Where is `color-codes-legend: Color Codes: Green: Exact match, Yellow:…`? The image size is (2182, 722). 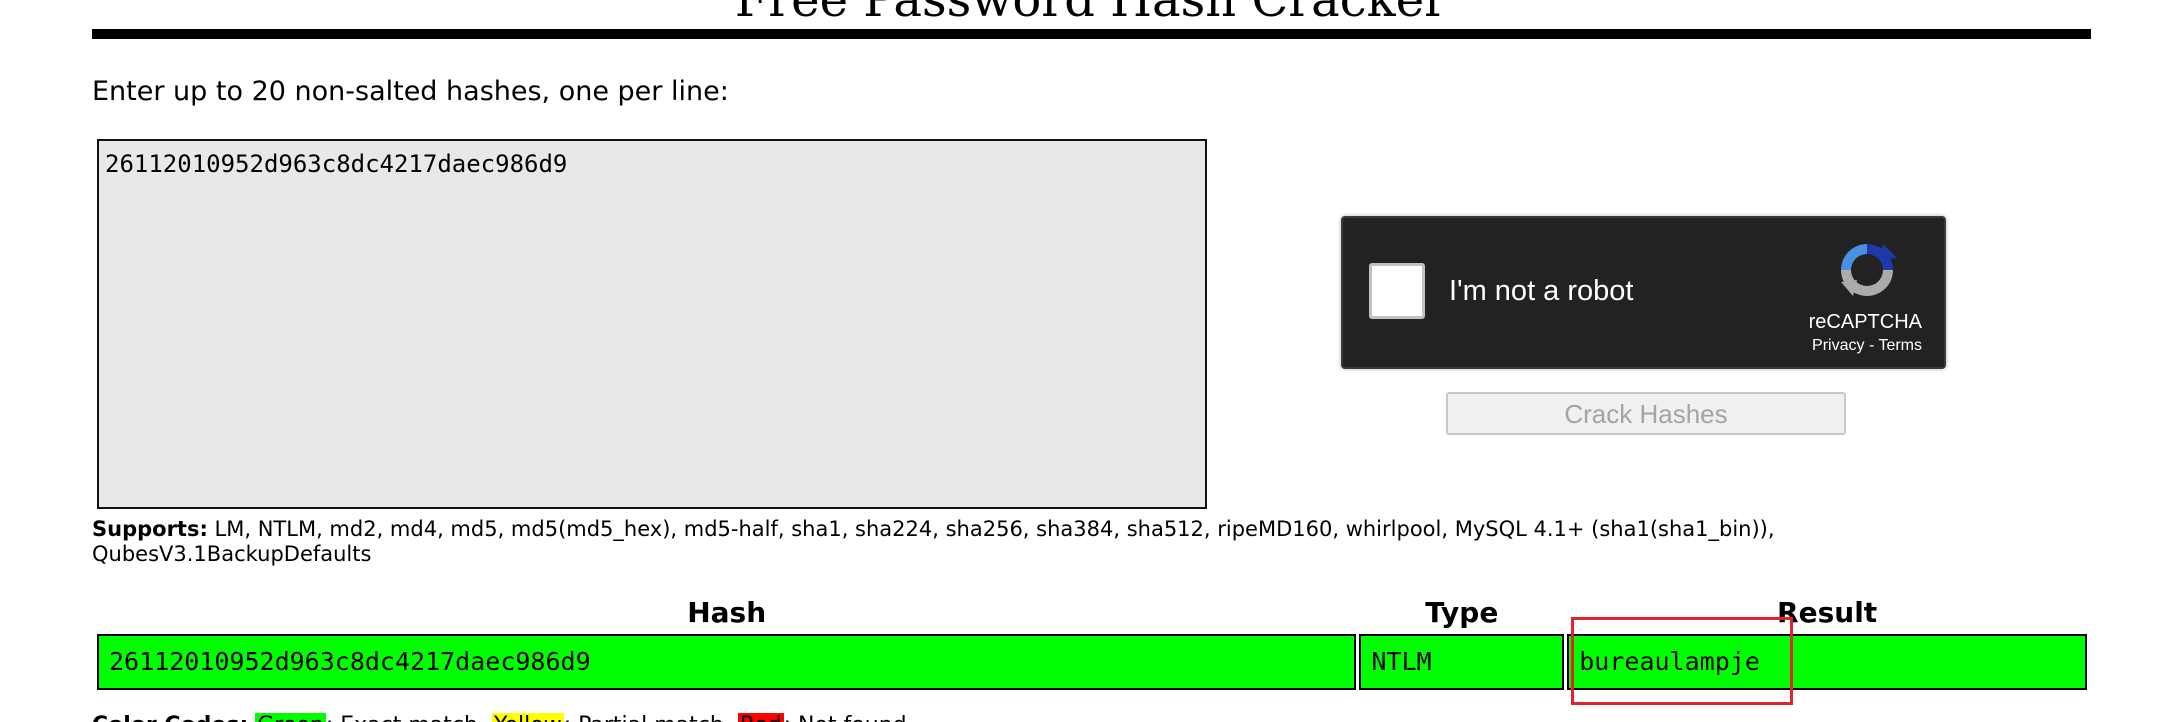 color-codes-legend: Color Codes: Green: Exact match, Yellow:… is located at coordinates (503, 717).